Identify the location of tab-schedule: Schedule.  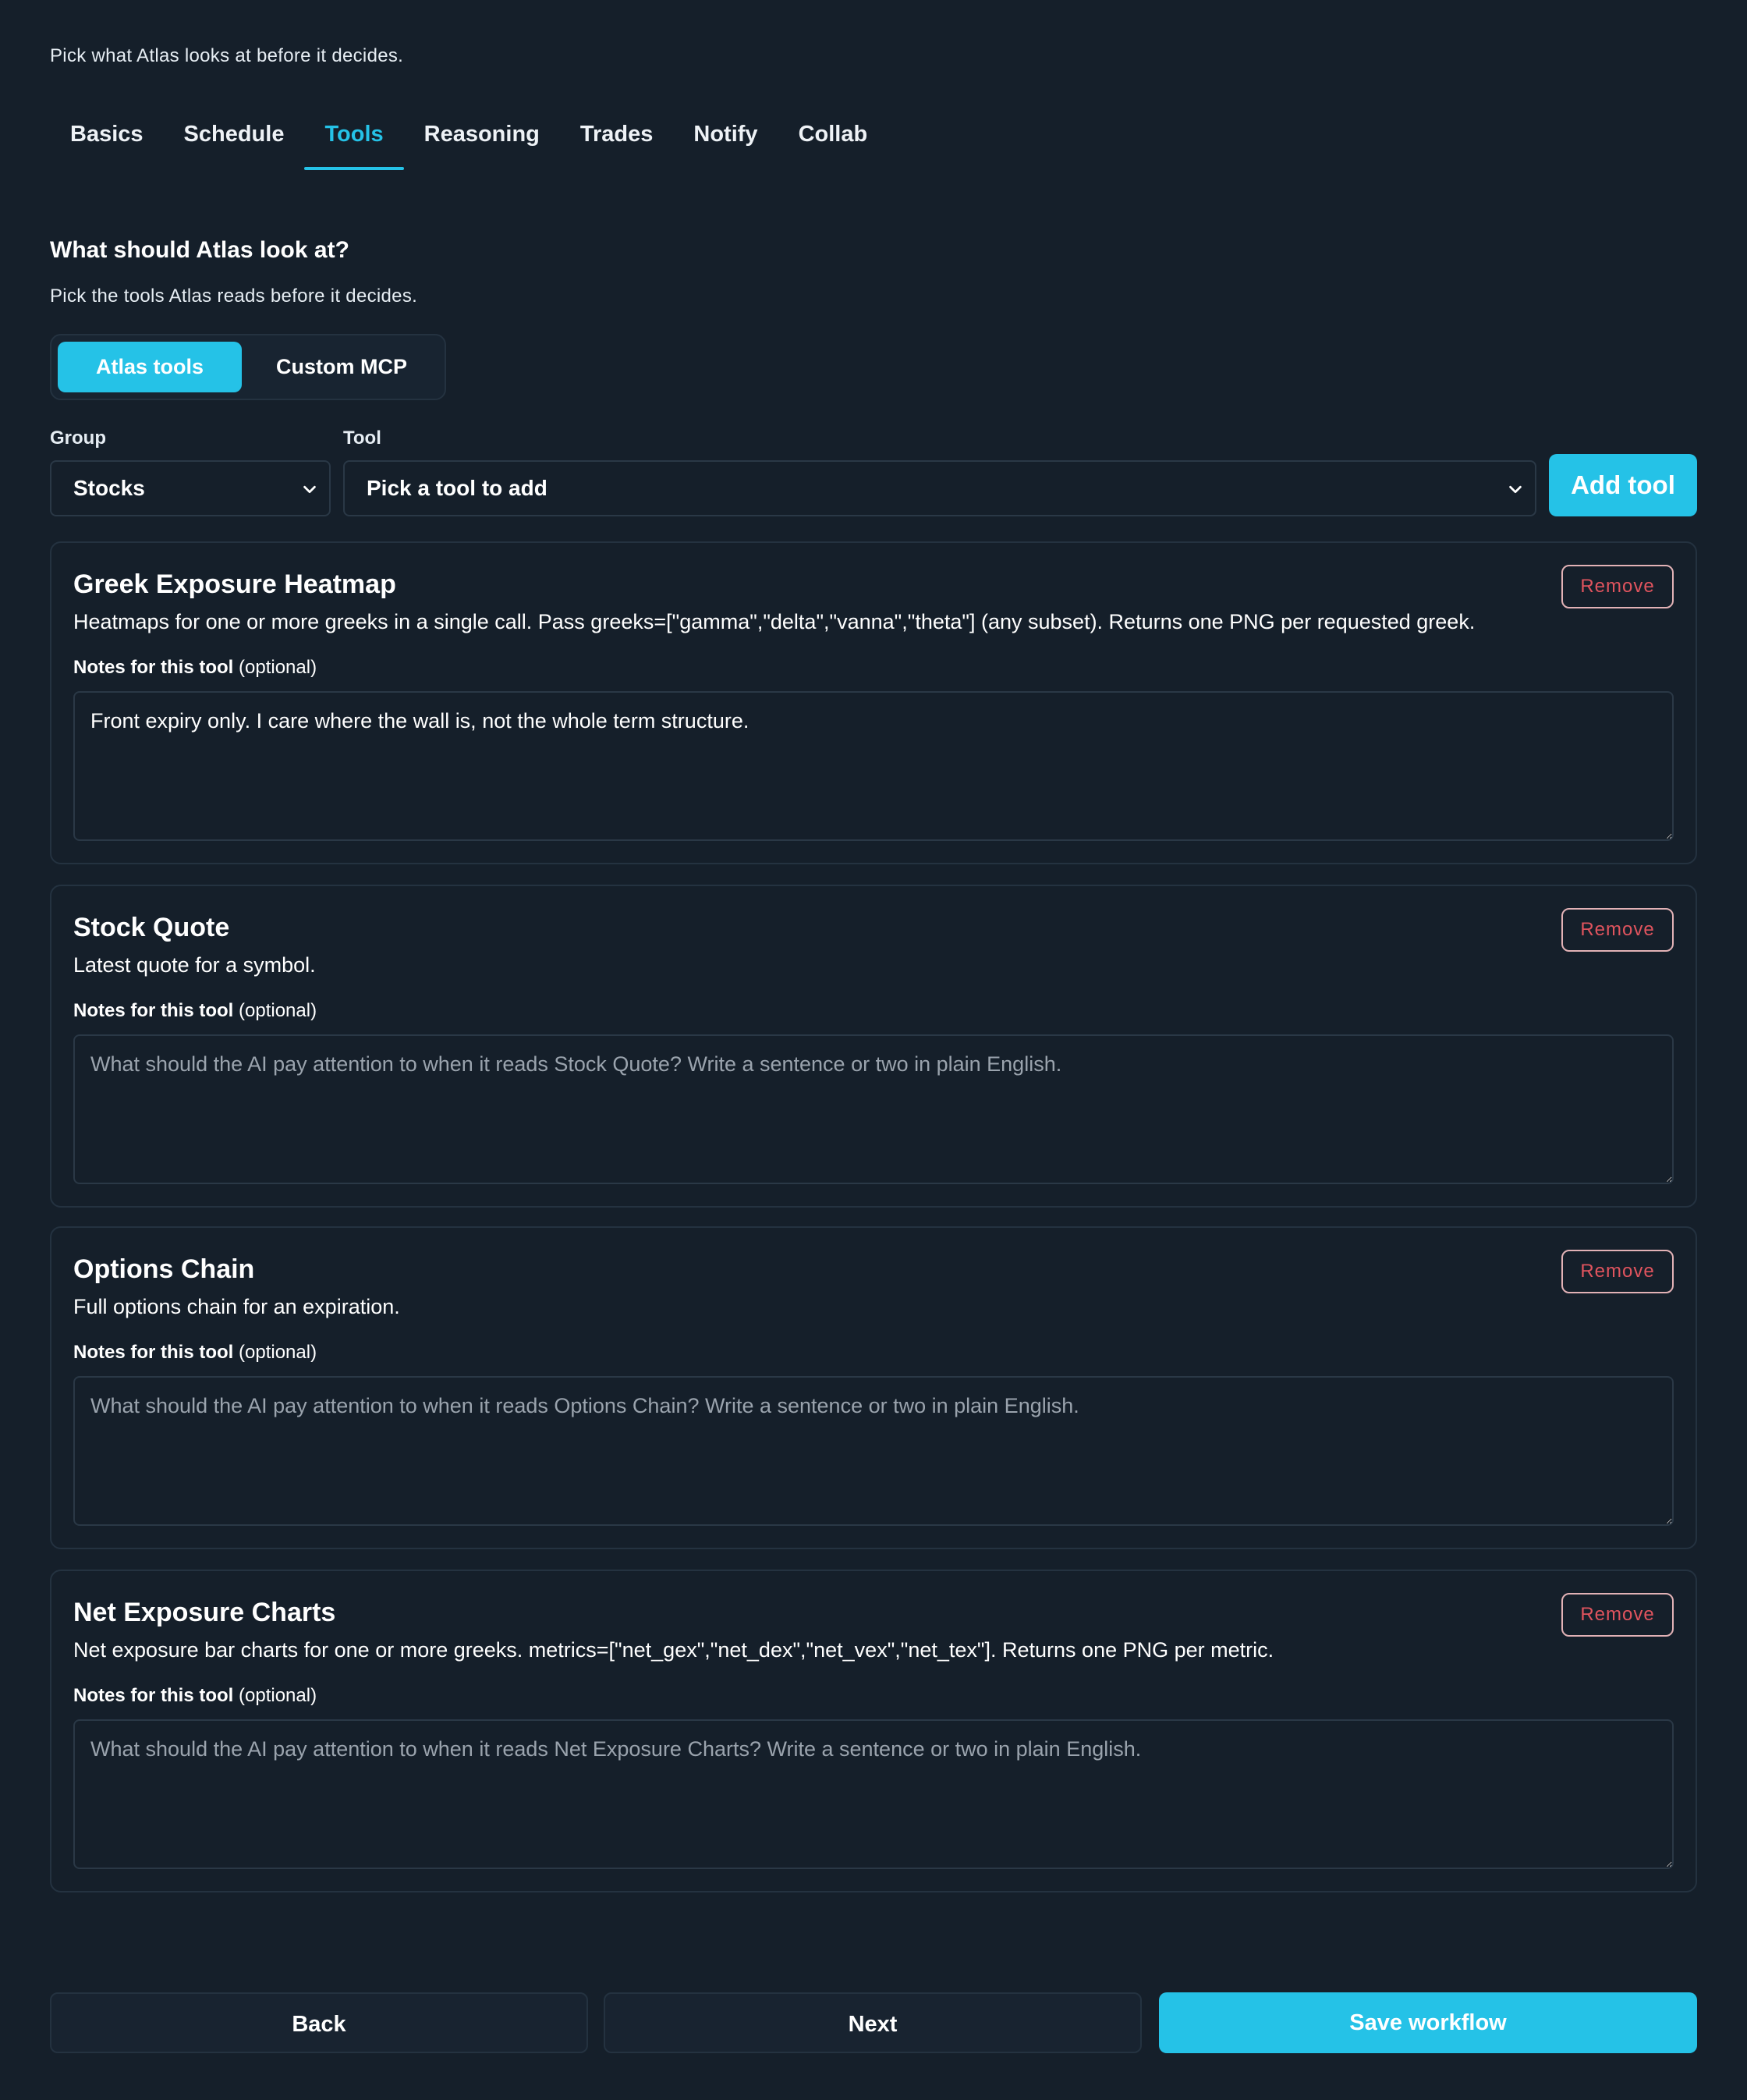
(234, 136).